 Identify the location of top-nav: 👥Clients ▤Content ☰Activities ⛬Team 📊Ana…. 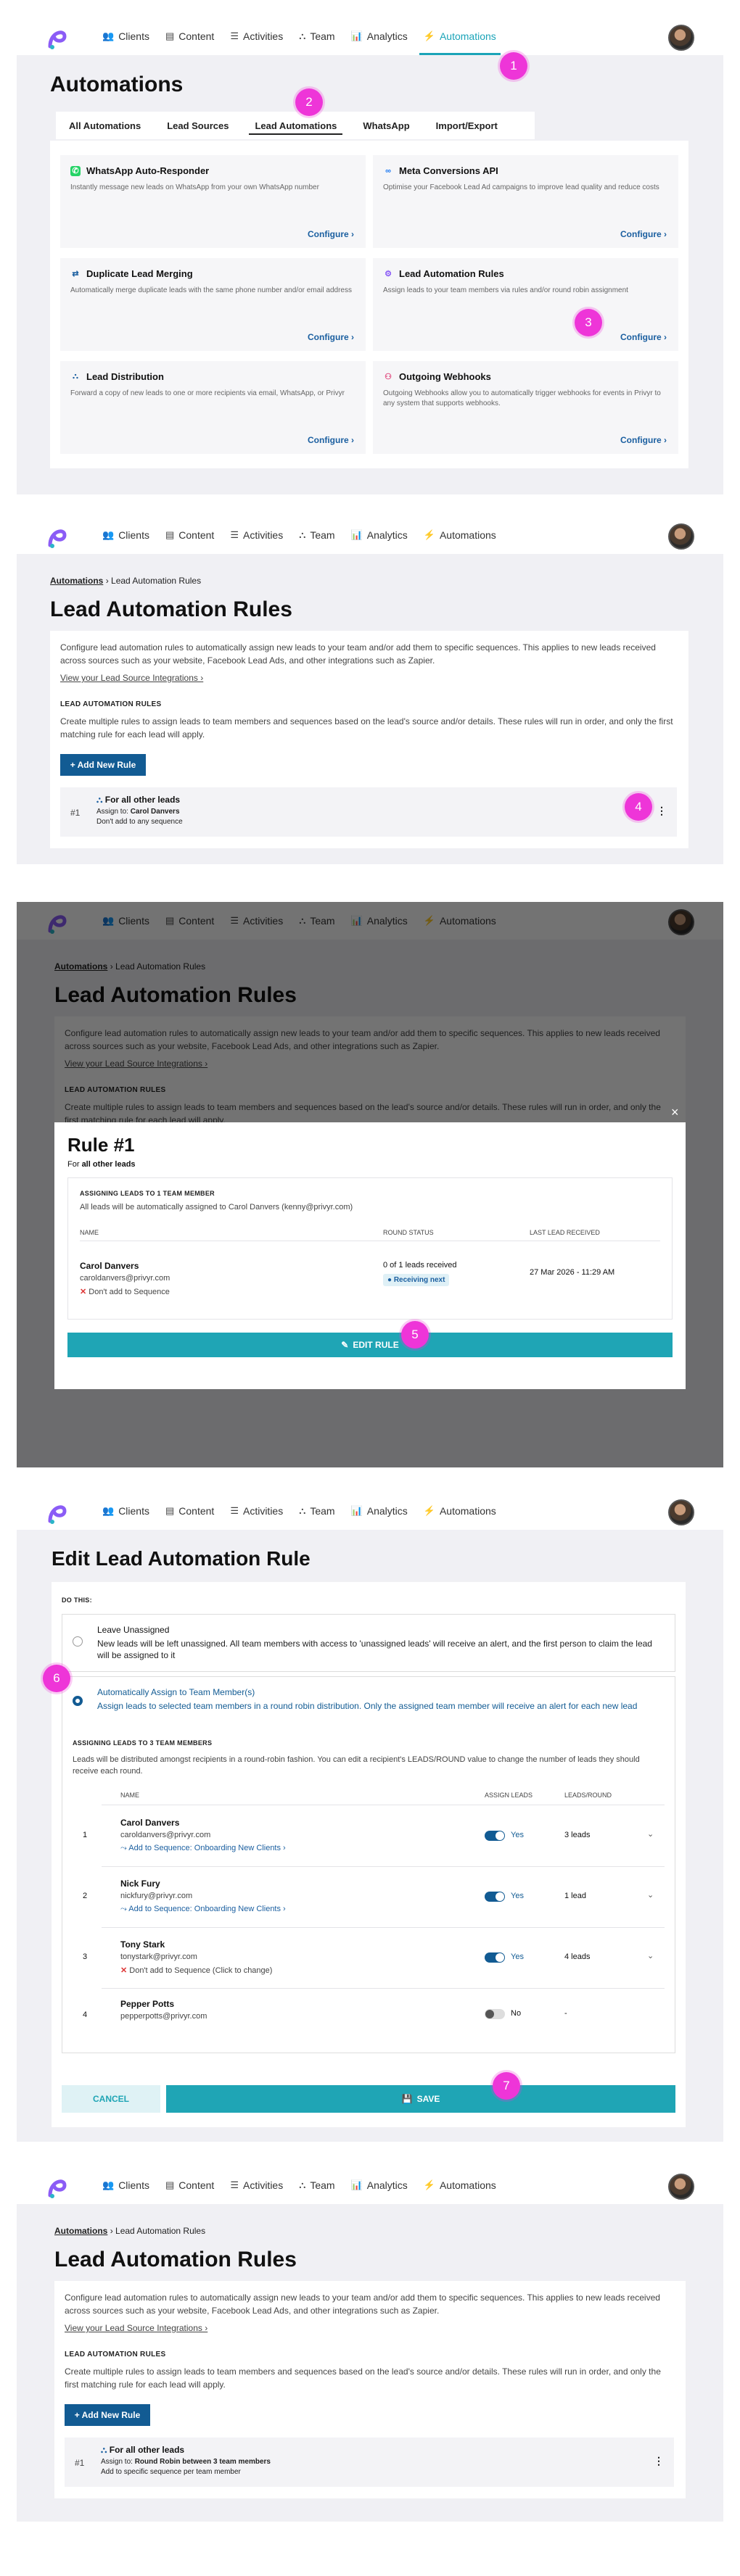
(370, 2185).